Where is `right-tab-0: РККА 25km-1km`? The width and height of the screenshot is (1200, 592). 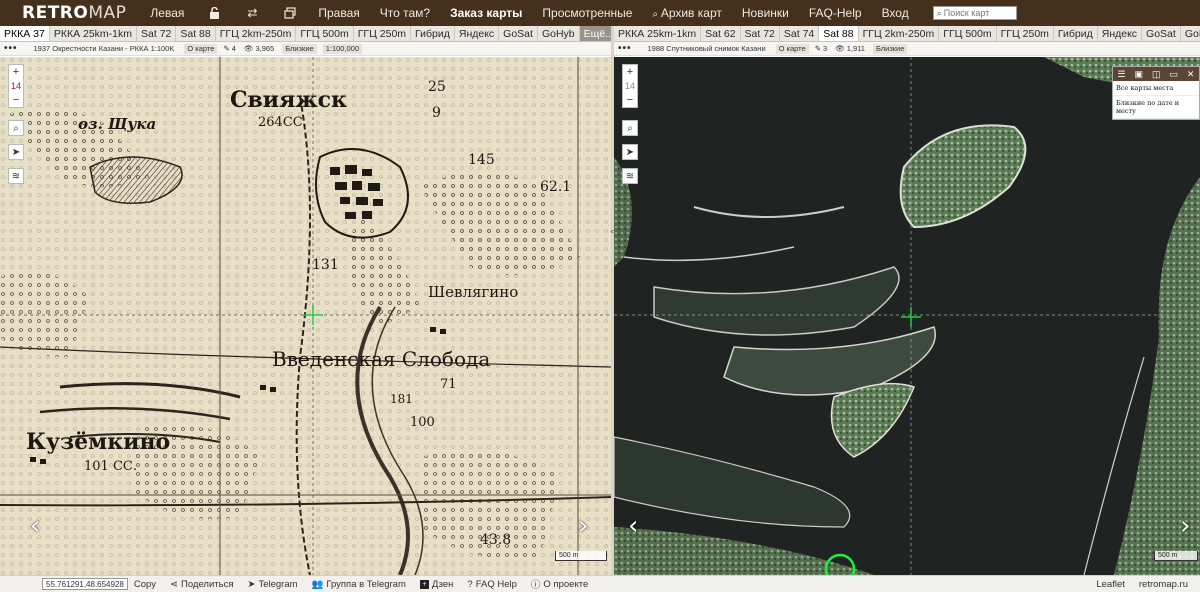
right-tab-0: РККА 25km-1km is located at coordinates (658, 33).